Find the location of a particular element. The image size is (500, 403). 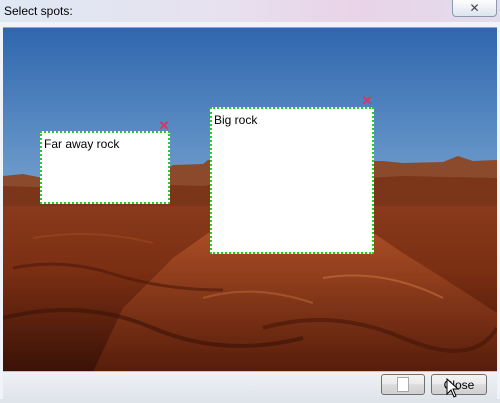

button-image-placeholder is located at coordinates (403, 384).